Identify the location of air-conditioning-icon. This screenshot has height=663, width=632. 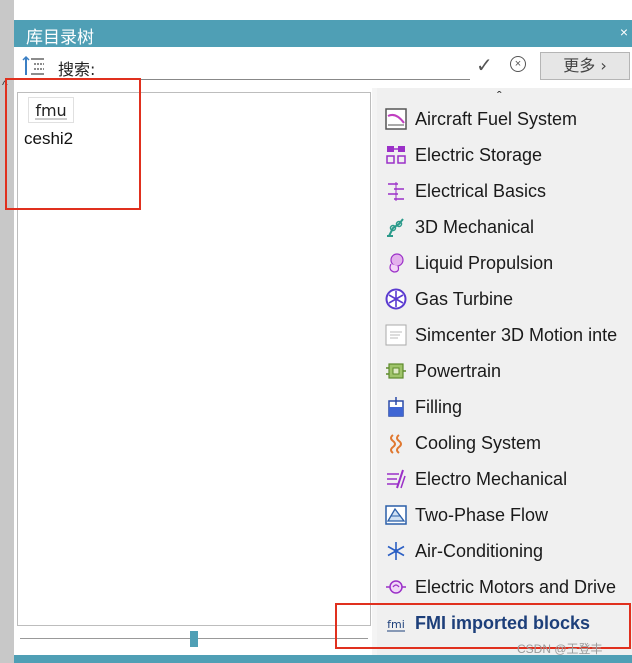
(396, 551).